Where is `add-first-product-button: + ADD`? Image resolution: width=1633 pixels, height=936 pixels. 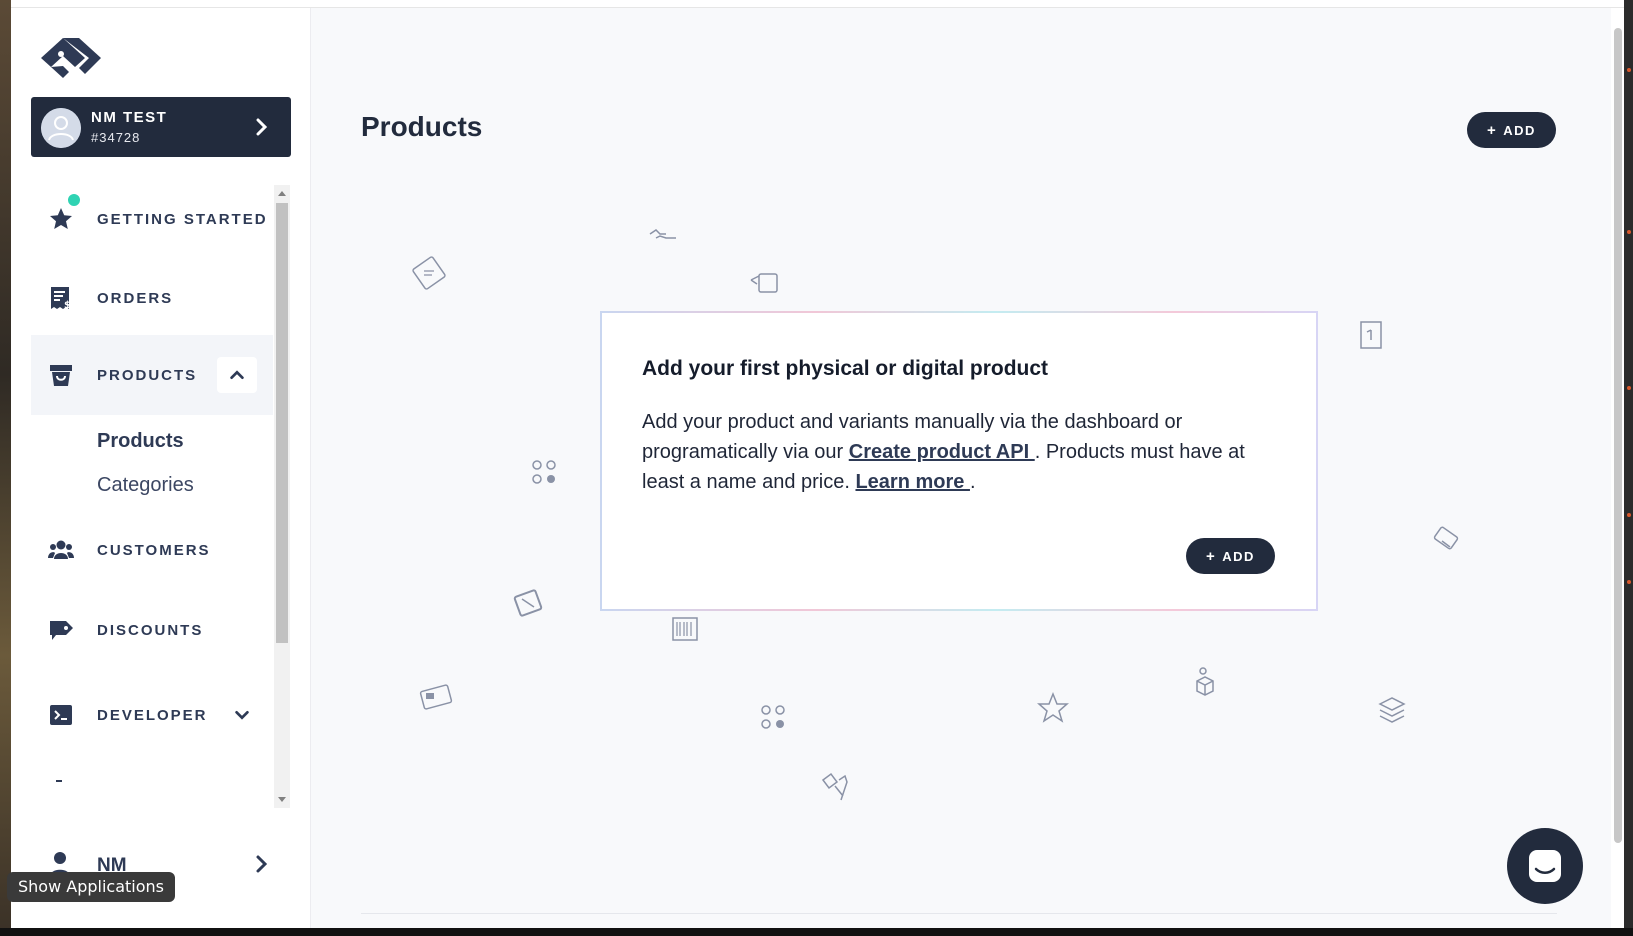
add-first-product-button: + ADD is located at coordinates (1230, 556).